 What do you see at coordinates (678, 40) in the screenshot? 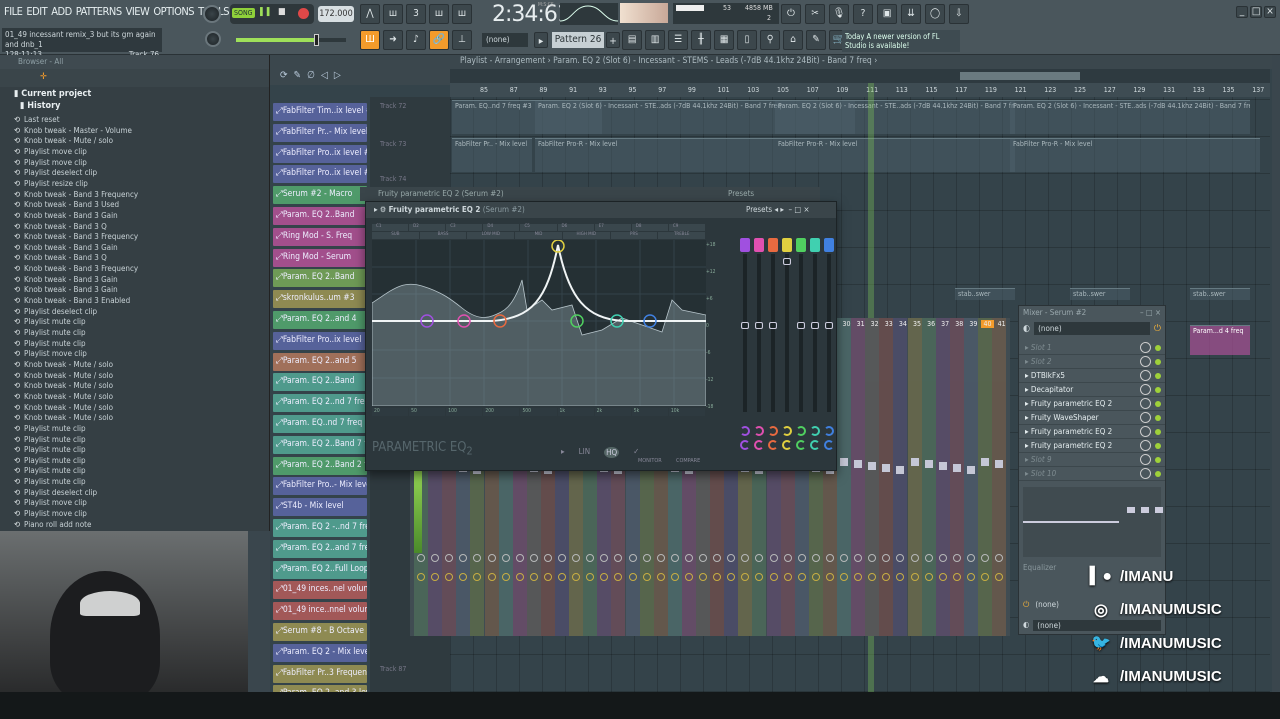
I see `channel-rack-icon: ☰` at bounding box center [678, 40].